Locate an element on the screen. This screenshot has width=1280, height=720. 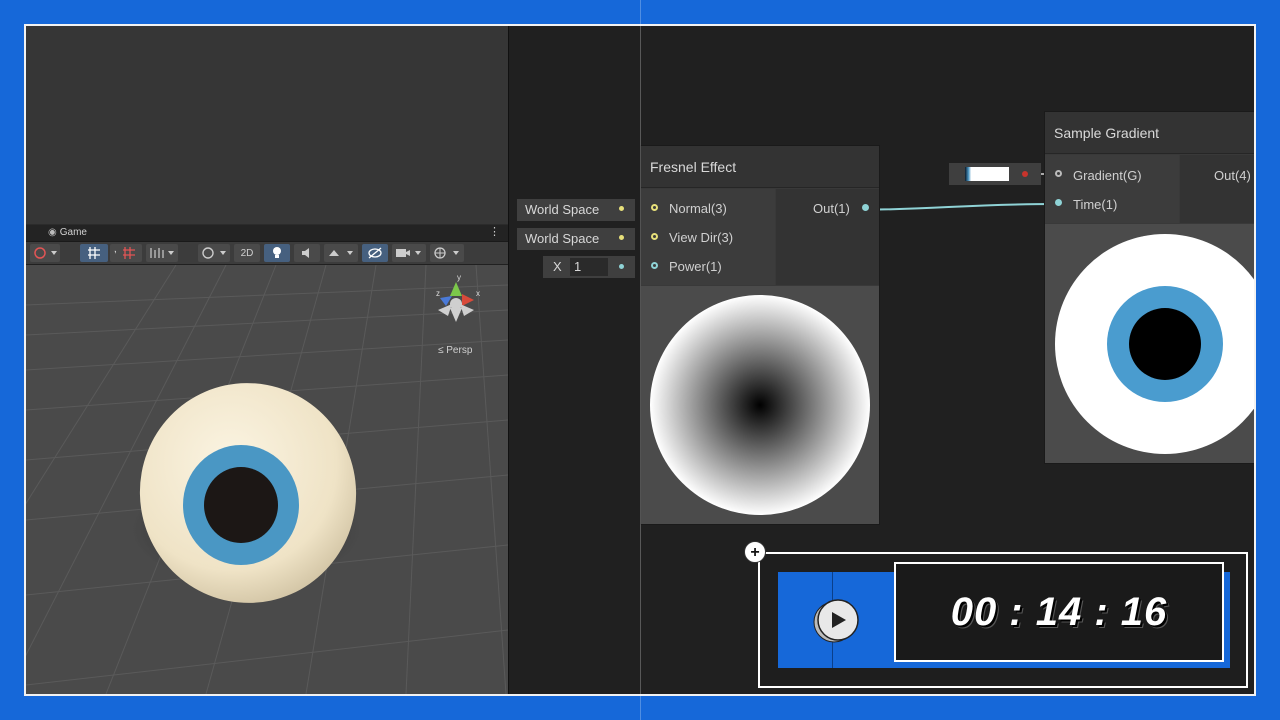
eyeball-pupil is located at coordinates (241, 505).